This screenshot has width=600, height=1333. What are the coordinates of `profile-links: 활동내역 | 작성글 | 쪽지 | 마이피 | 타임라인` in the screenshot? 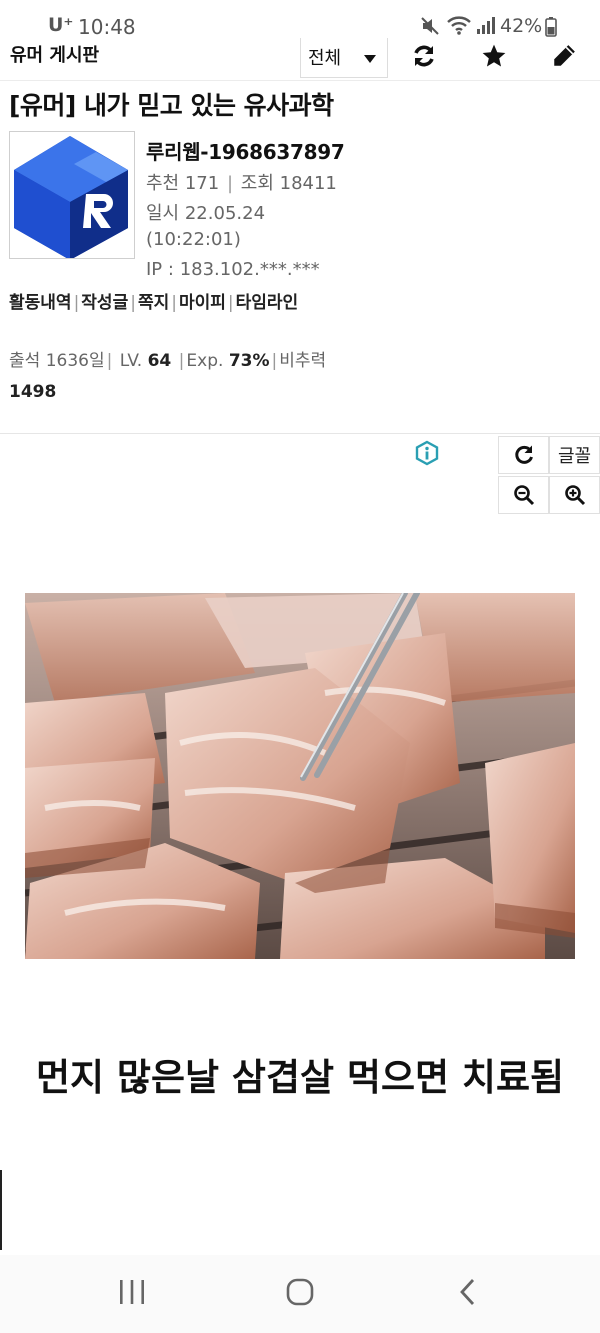 It's located at (184, 303).